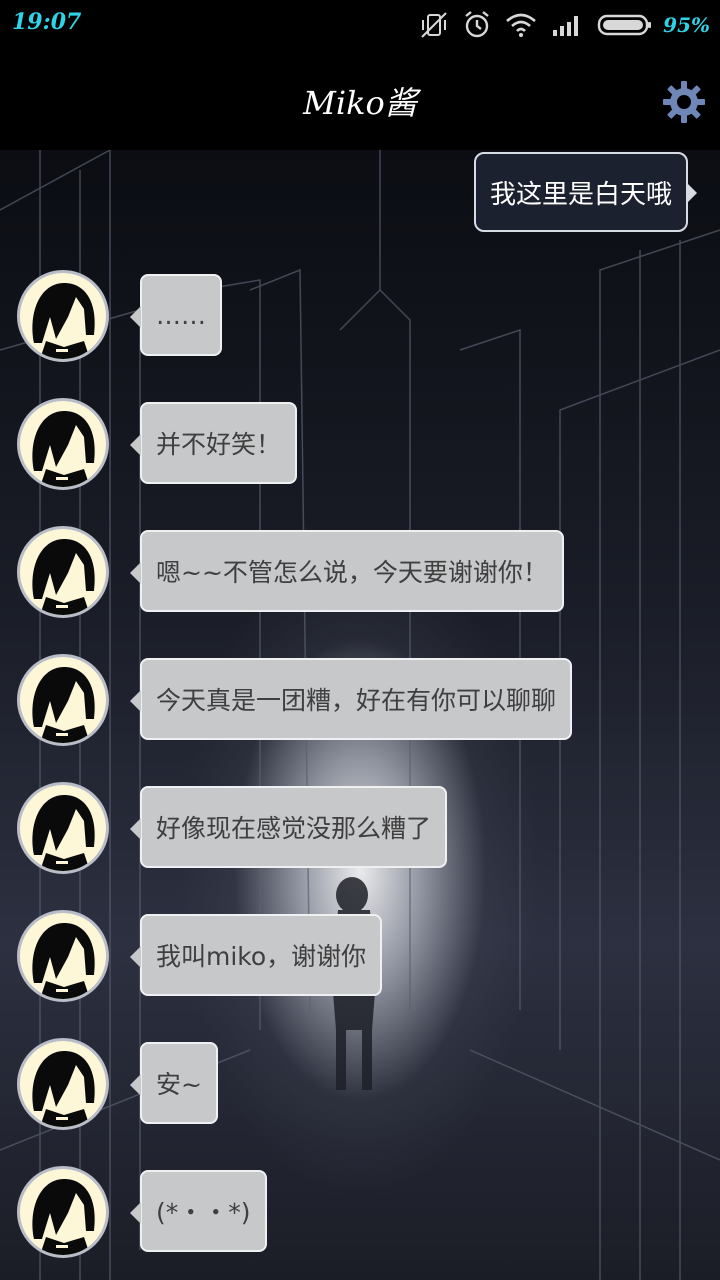 This screenshot has height=1280, width=720. Describe the element at coordinates (580, 194) in the screenshot. I see `message-text: 我这里是白天哦` at that location.